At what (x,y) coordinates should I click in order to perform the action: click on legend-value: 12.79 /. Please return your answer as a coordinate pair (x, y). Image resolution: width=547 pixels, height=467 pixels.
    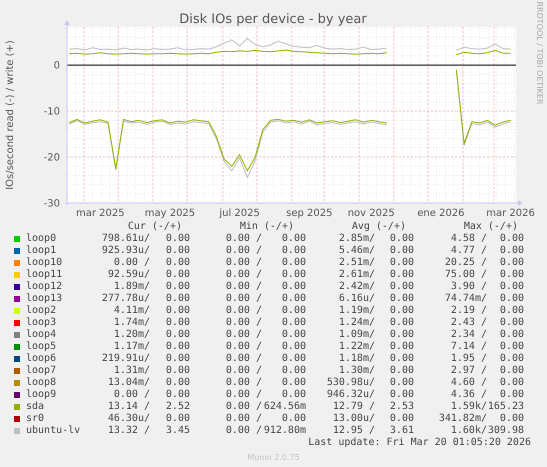
    Looking at the image, I should click on (353, 407).